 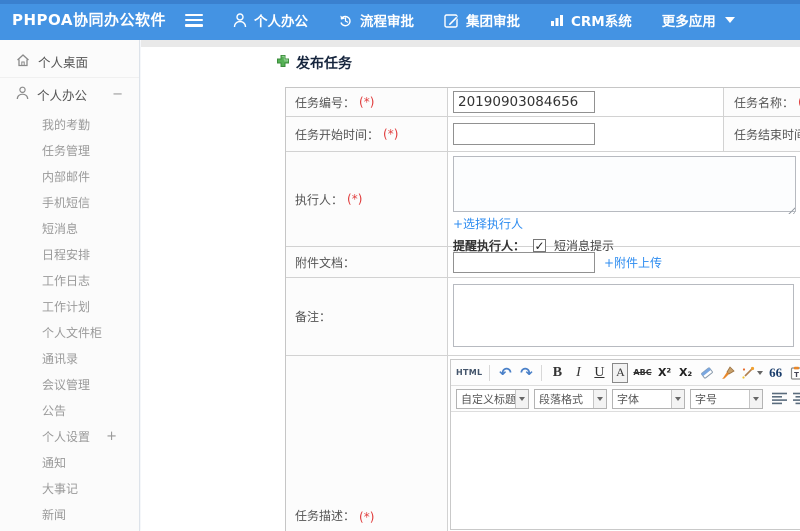 I want to click on page-title: 发布任务, so click(x=314, y=63).